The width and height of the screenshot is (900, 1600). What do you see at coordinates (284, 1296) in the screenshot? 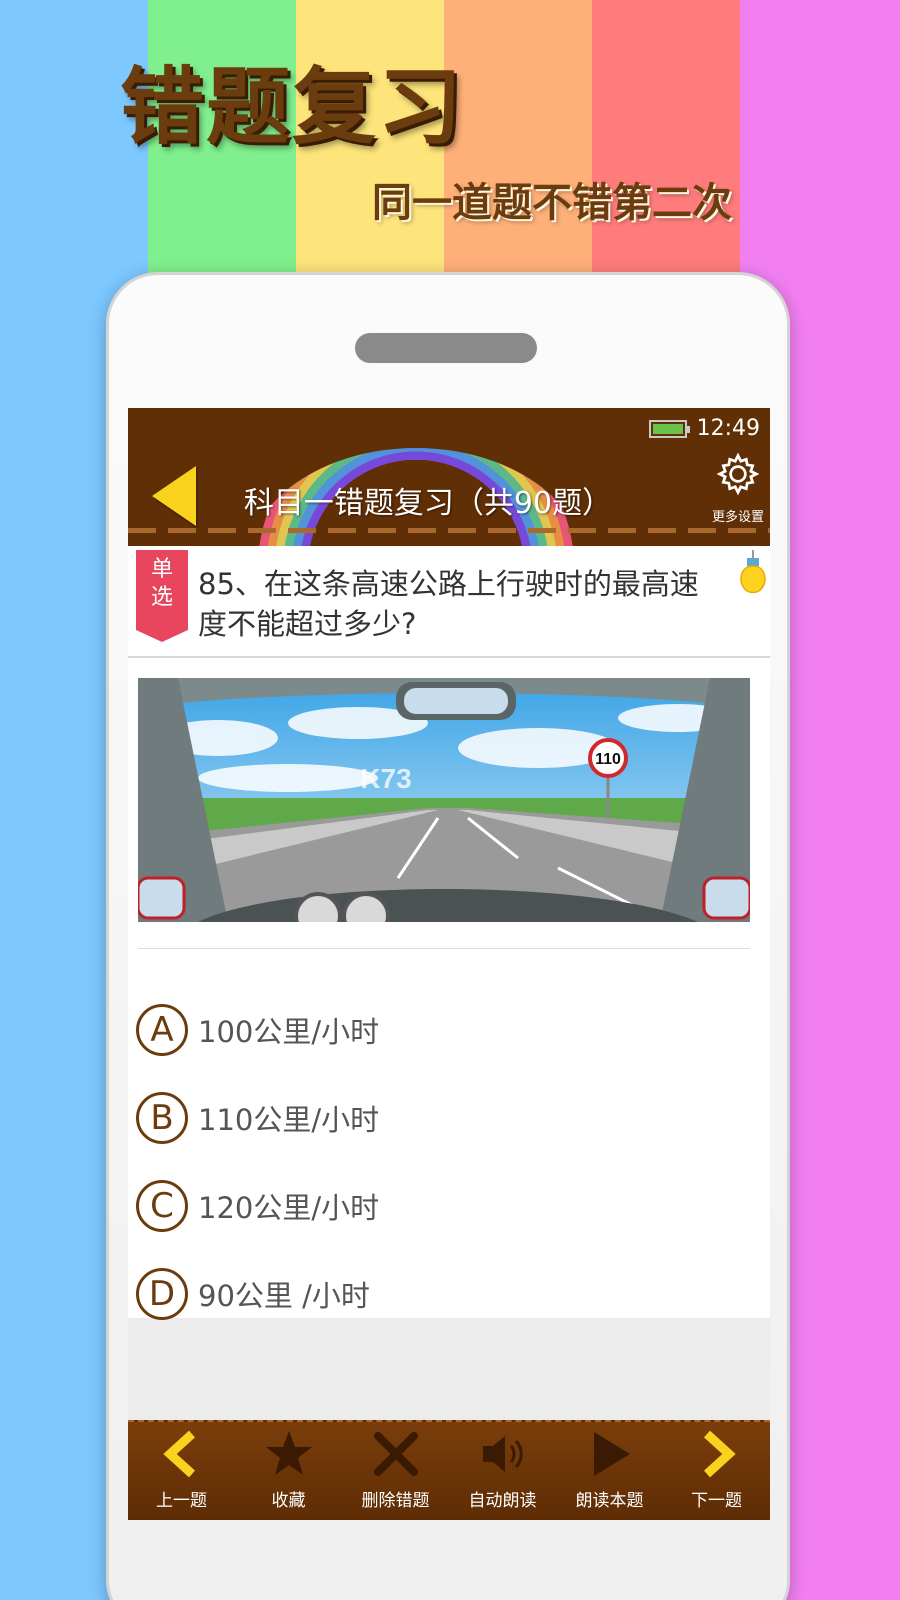
I see `option-text: 90公里 /小时` at bounding box center [284, 1296].